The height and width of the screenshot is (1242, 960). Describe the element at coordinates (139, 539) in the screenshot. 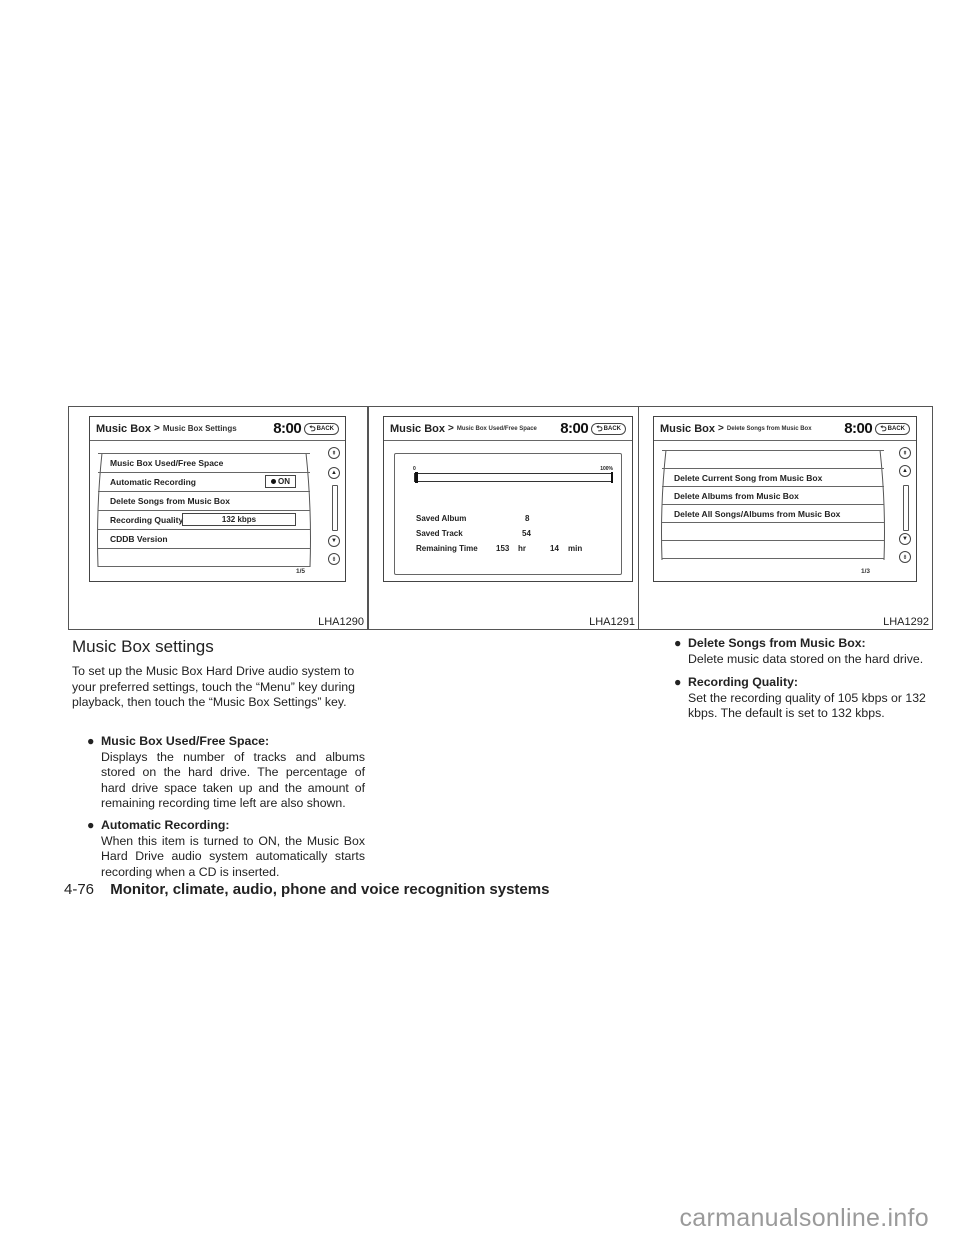

I see `menu-item-label: CDDB Version` at that location.